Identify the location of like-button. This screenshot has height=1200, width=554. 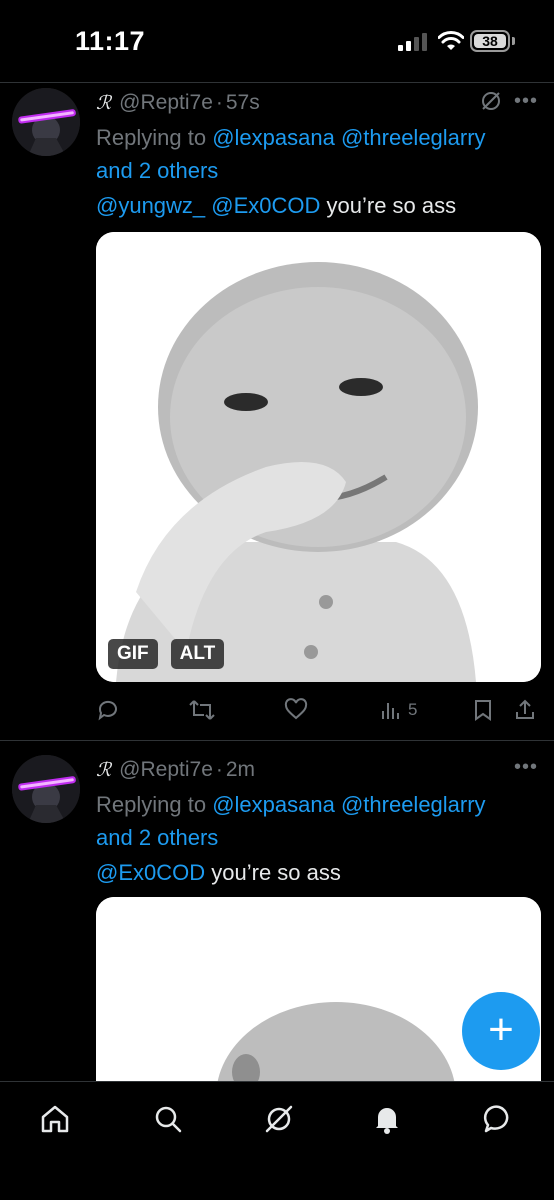
(296, 710).